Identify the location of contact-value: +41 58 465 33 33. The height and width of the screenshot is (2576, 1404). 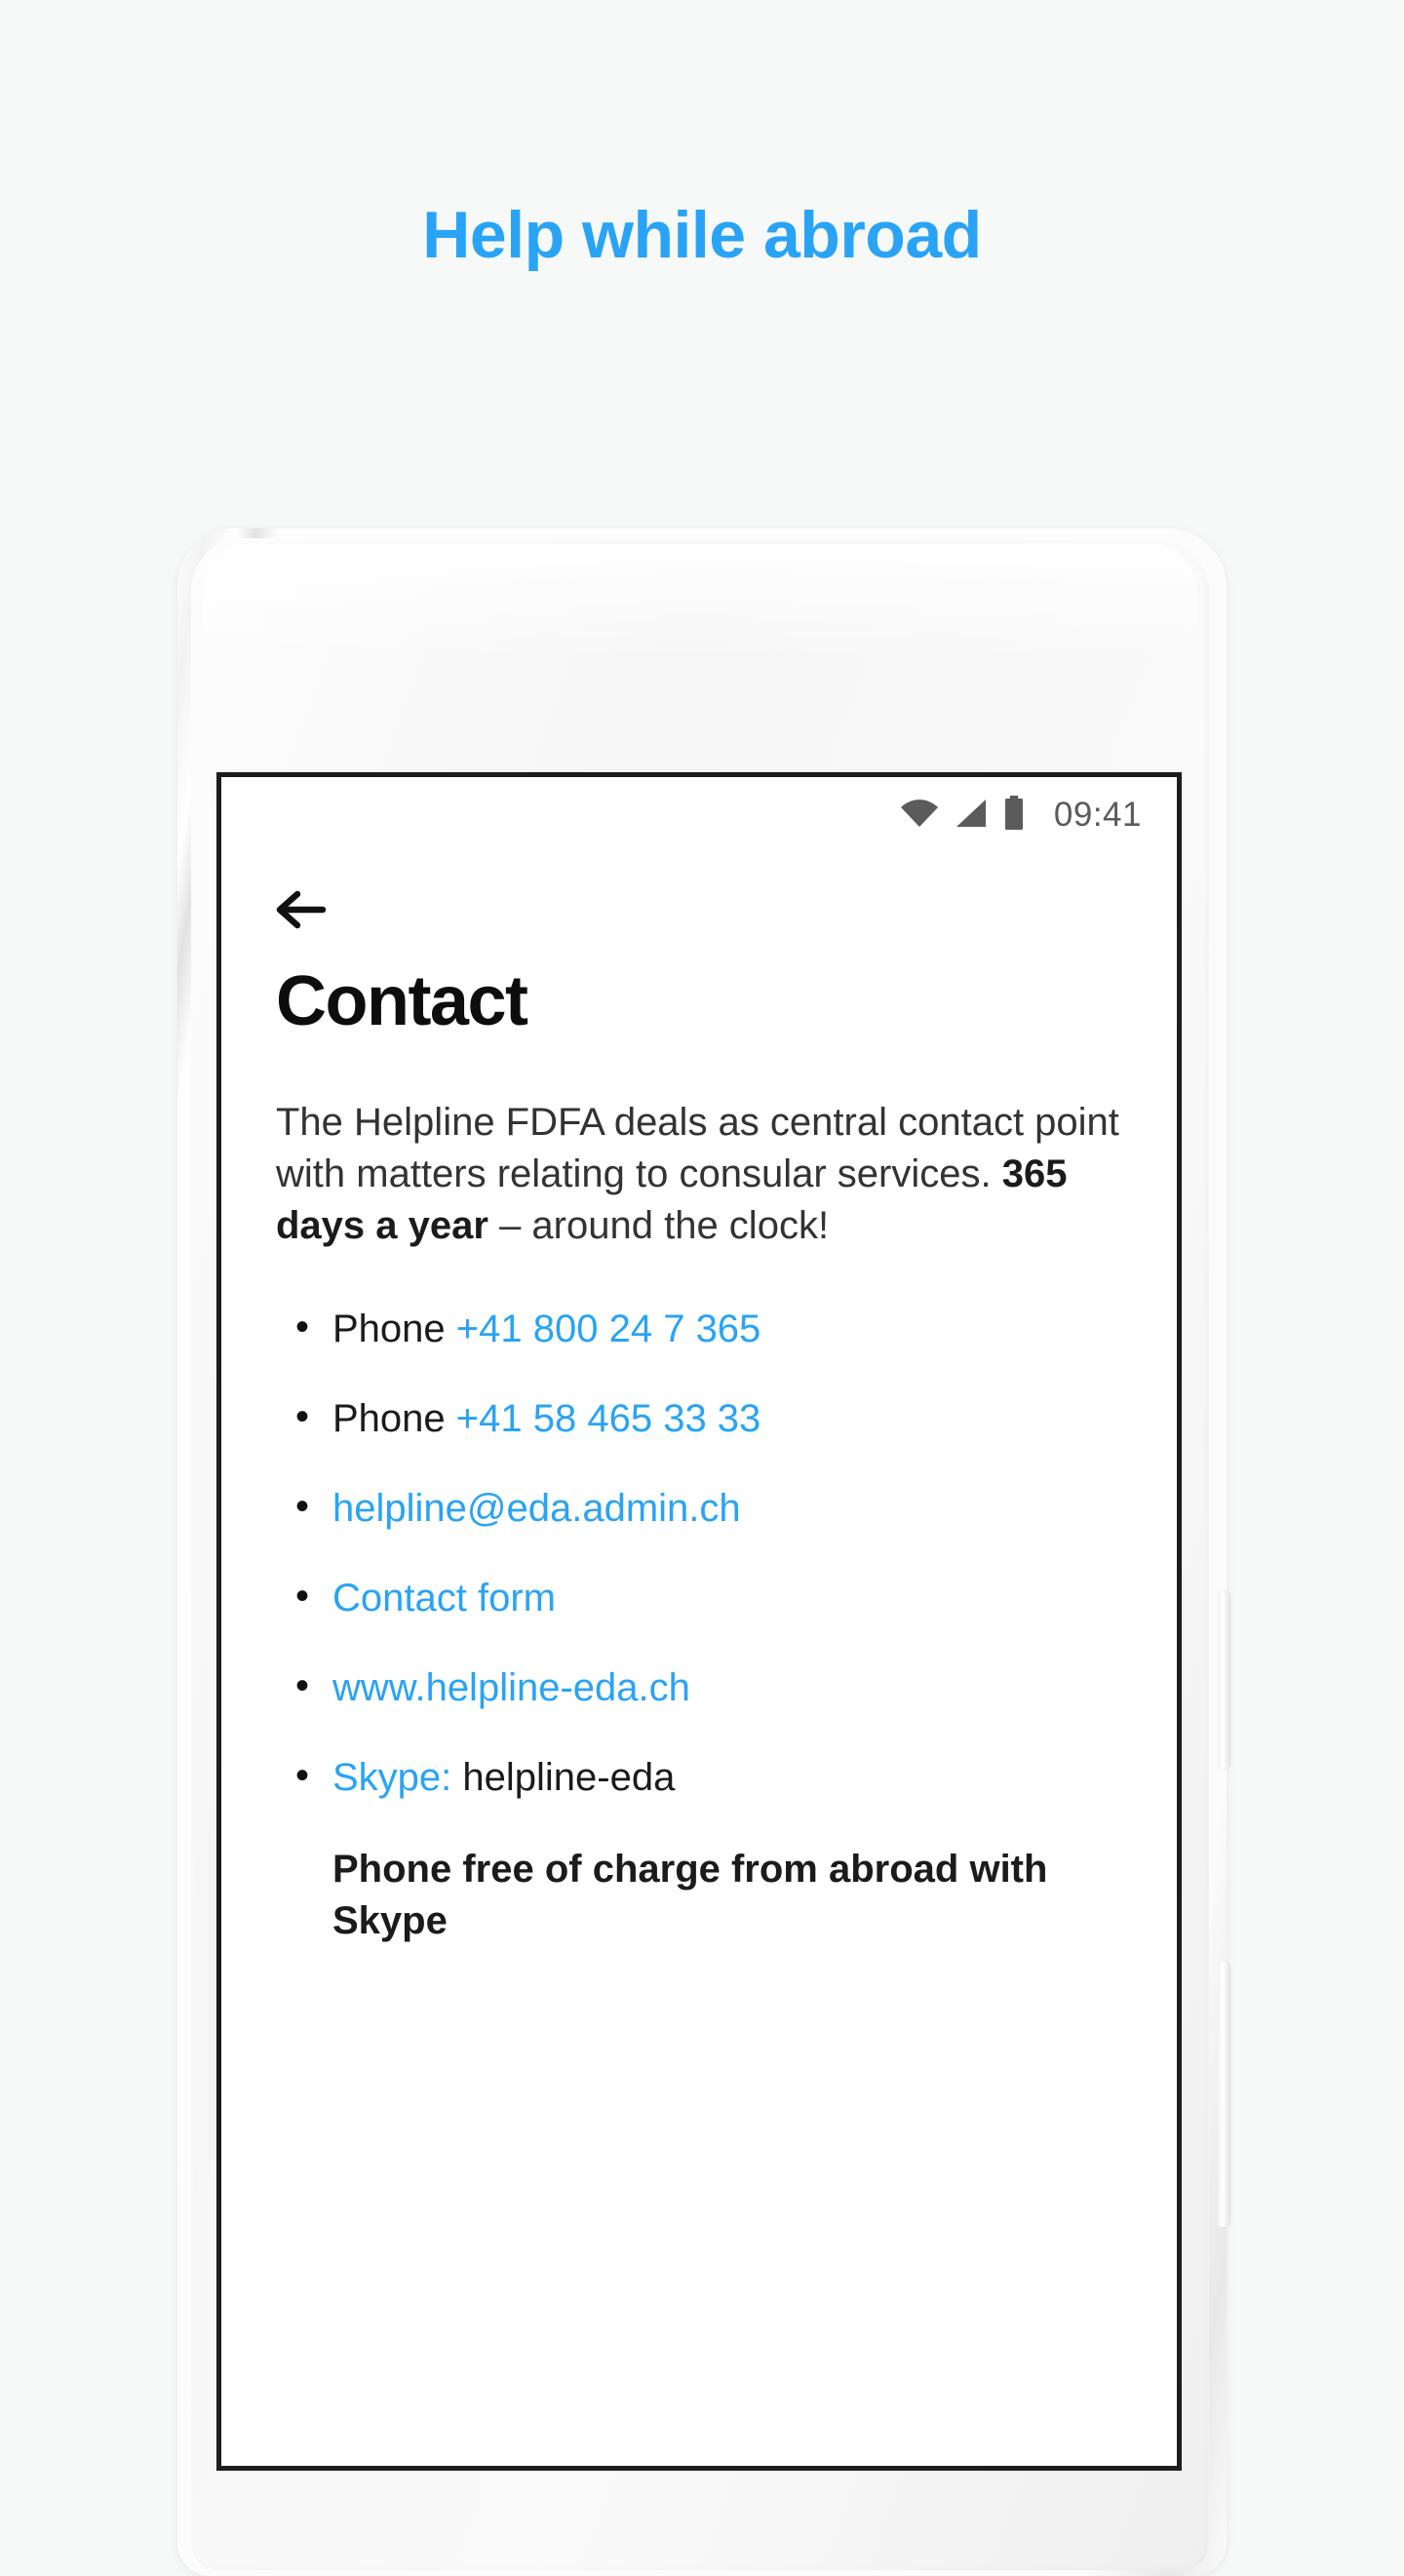
(608, 1418).